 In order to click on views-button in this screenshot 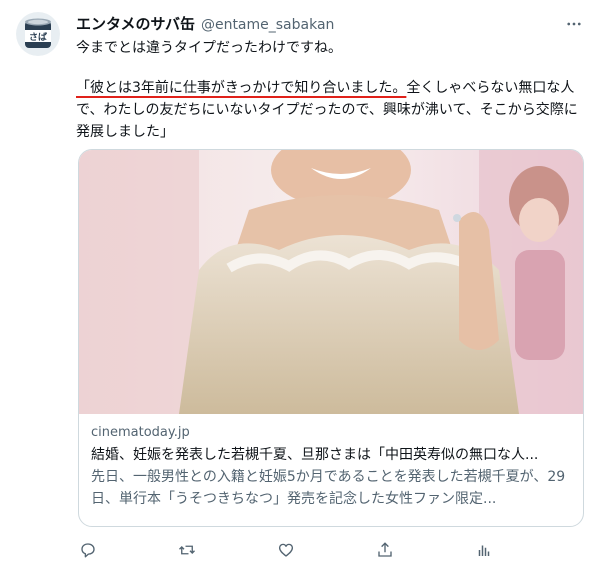, I will do `click(484, 550)`.